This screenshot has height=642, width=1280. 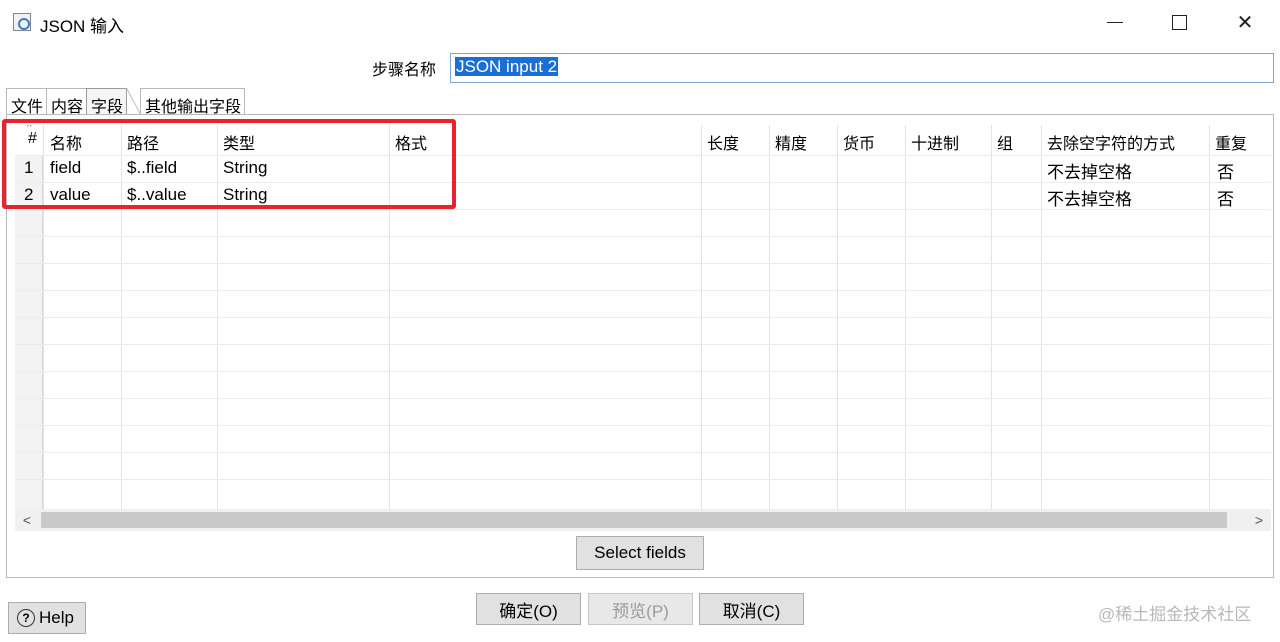 I want to click on ok-button: 确定(O), so click(x=528, y=609).